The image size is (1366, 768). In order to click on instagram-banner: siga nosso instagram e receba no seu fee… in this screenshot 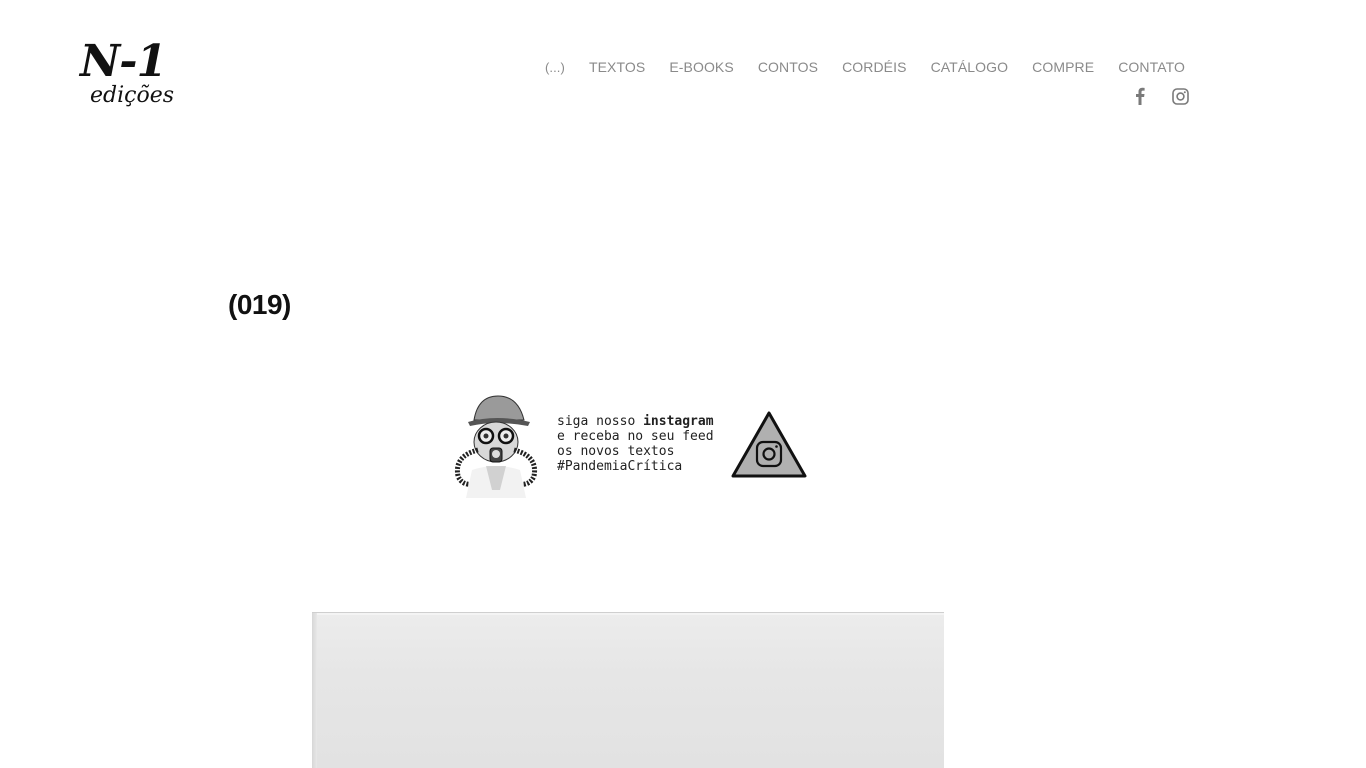, I will do `click(629, 445)`.